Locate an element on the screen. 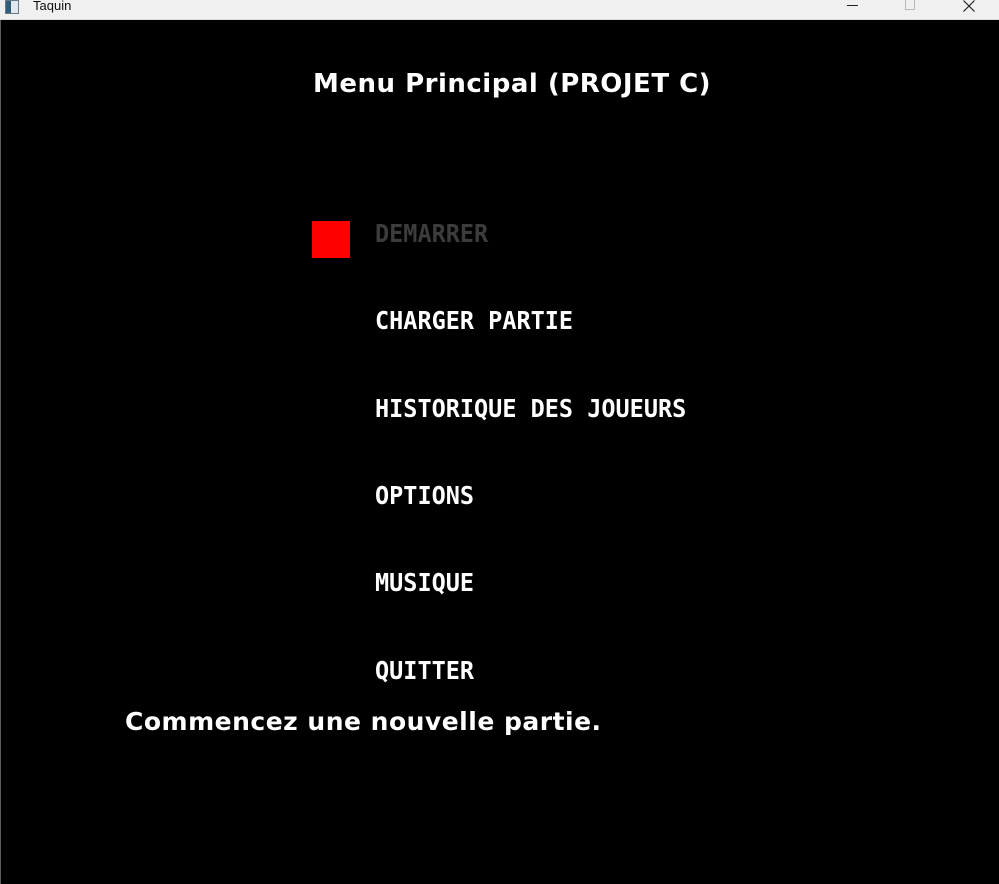 The image size is (999, 884). minimize-icon is located at coordinates (852, 5).